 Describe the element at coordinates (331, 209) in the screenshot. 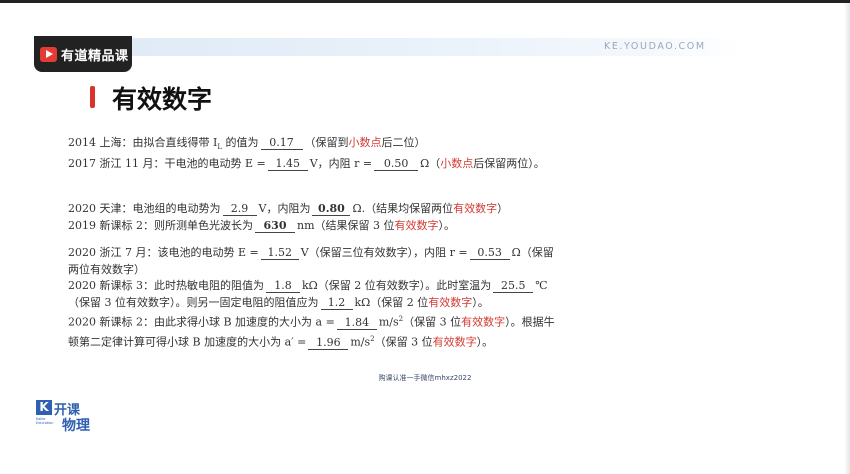

I see `answer-value: 0.80` at that location.